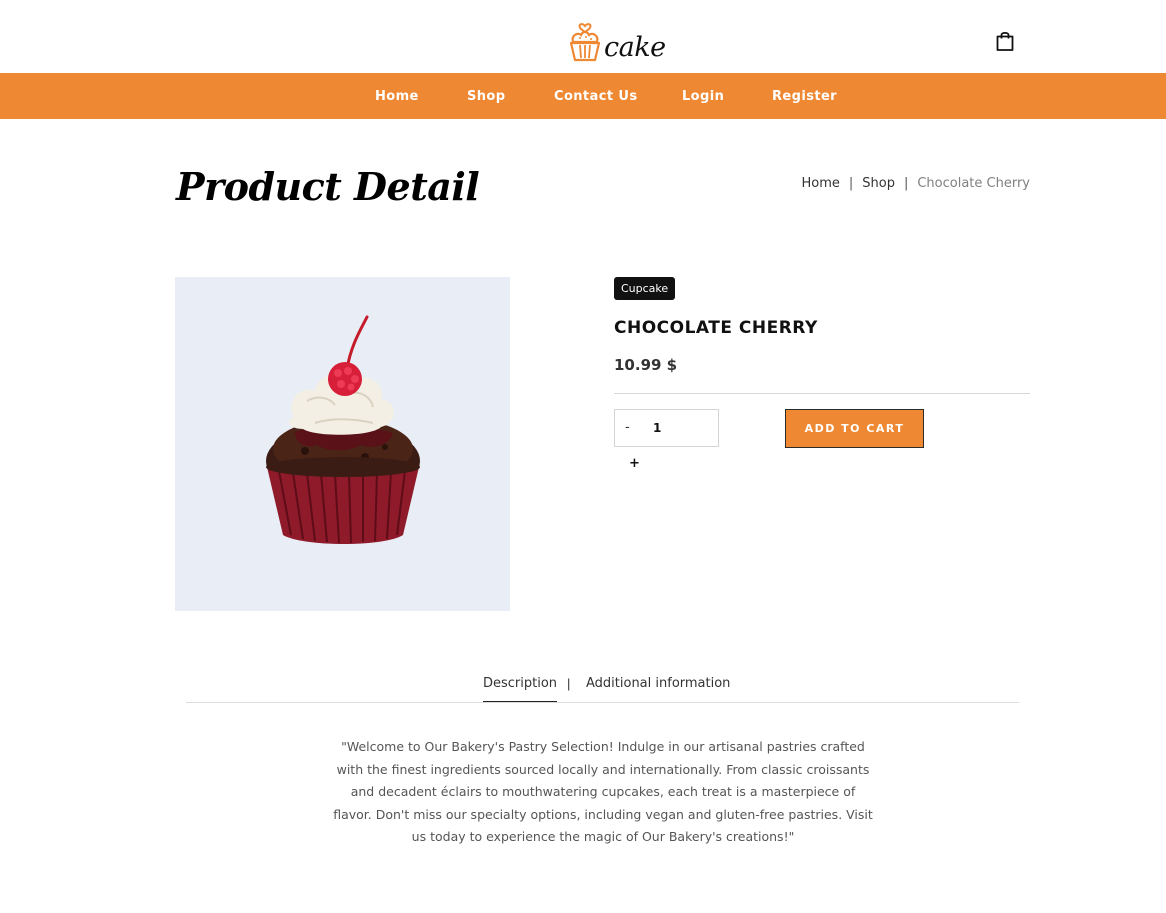 The width and height of the screenshot is (1166, 913). What do you see at coordinates (1005, 41) in the screenshot?
I see `shopping-bag-icon` at bounding box center [1005, 41].